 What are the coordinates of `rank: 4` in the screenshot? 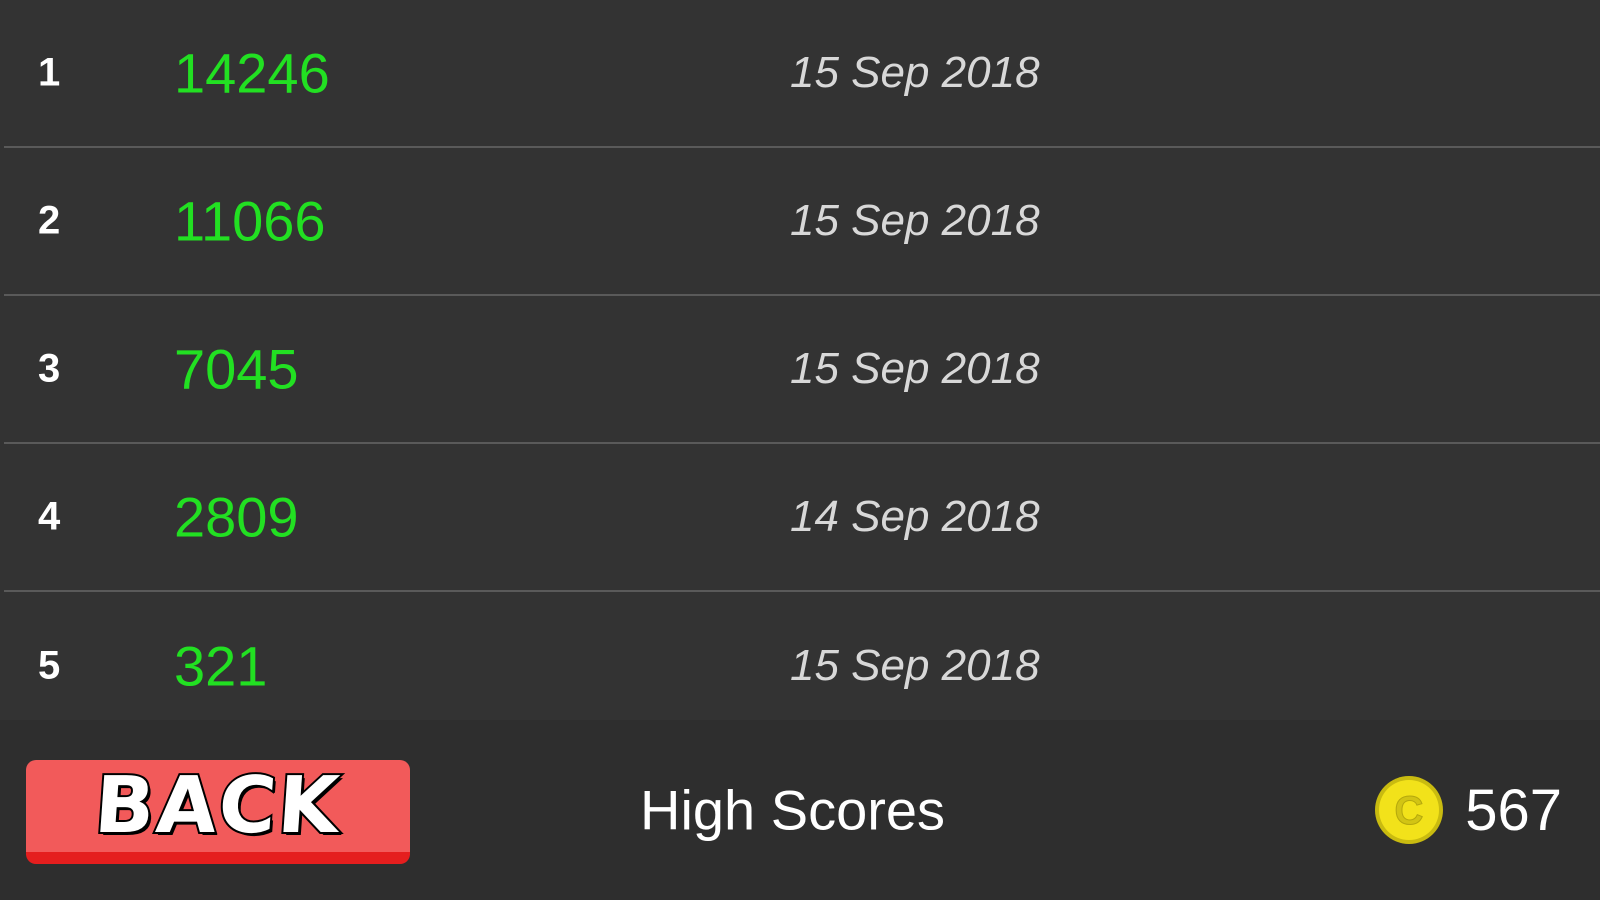 It's located at (49, 516).